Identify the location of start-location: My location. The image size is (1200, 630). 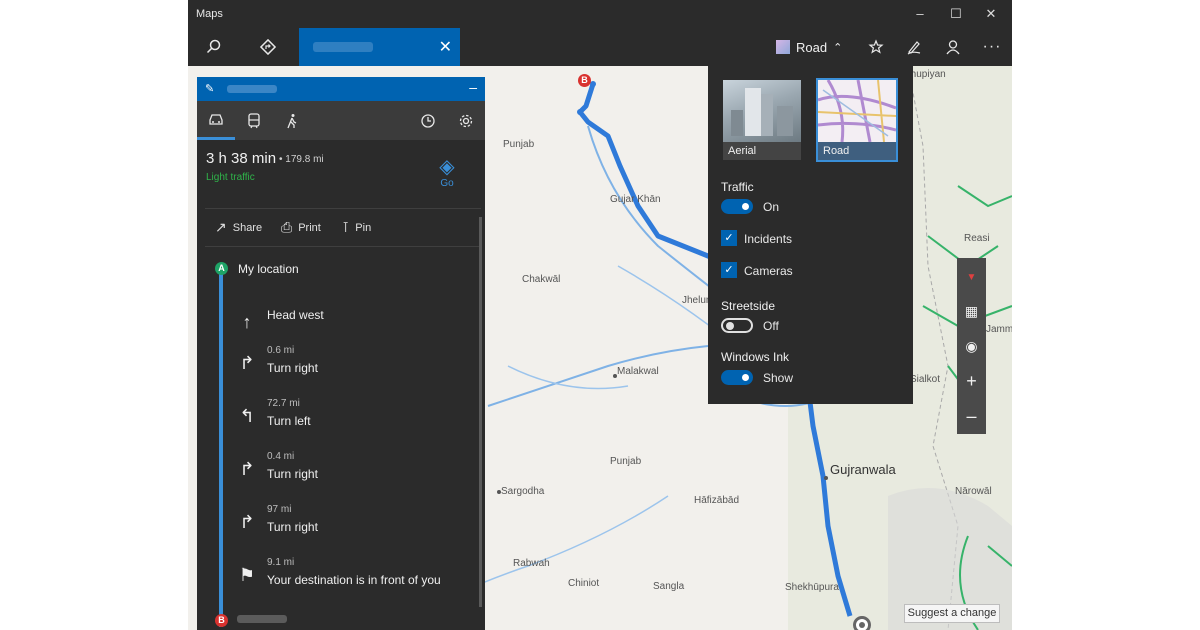
(268, 269).